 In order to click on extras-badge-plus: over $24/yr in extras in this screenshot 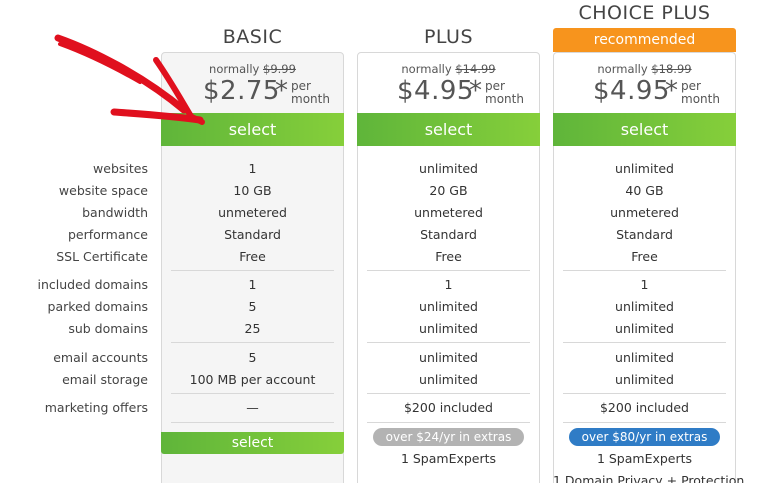, I will do `click(448, 437)`.